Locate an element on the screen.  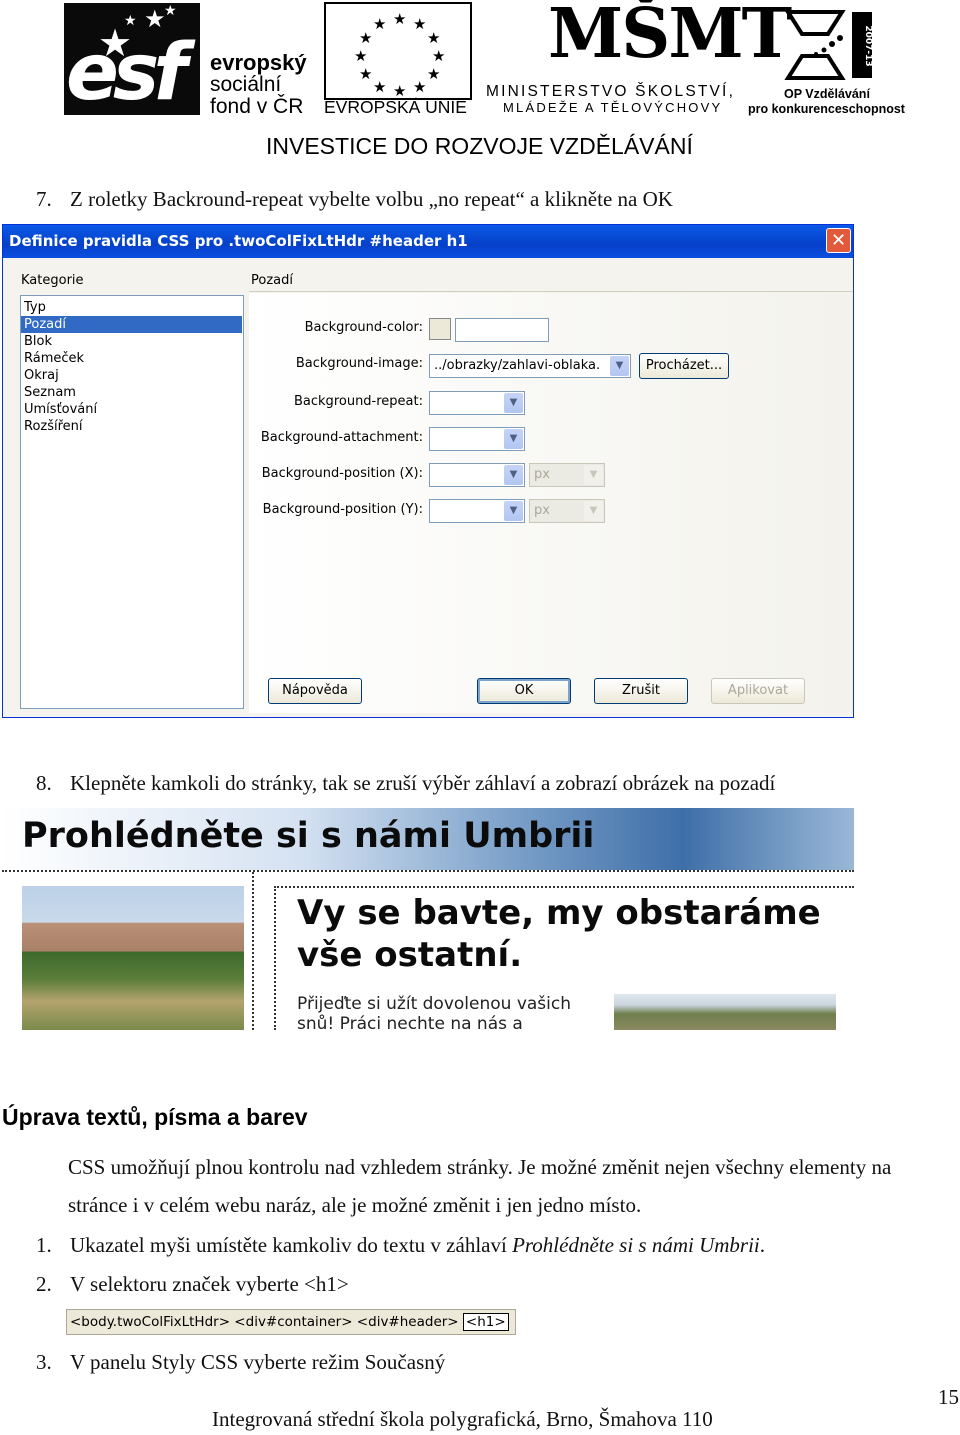
cancel-button: Zrušit is located at coordinates (641, 691).